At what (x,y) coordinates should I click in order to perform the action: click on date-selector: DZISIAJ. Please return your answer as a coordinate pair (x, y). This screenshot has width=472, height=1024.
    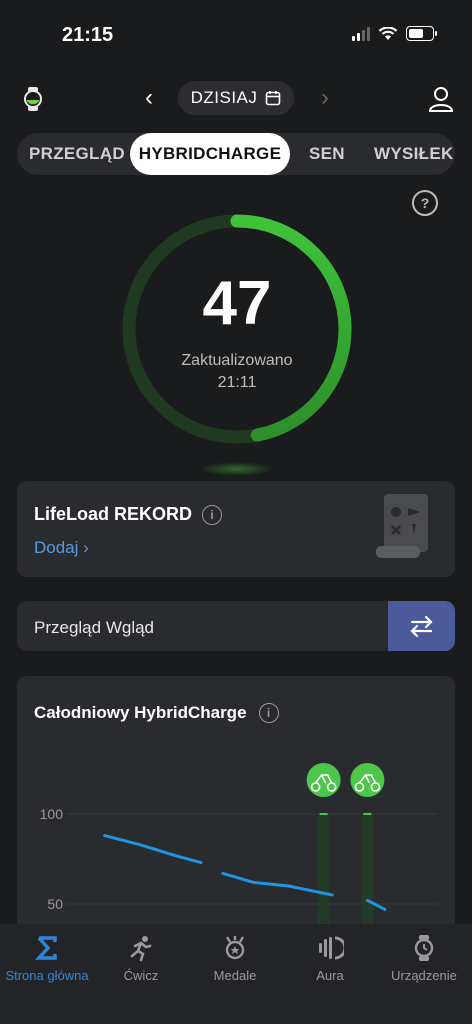
    Looking at the image, I should click on (236, 98).